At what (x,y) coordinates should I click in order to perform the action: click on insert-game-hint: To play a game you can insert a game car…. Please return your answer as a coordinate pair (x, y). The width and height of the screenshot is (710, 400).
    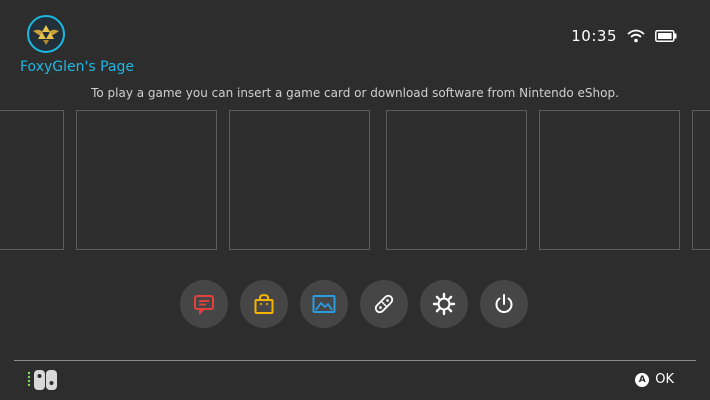
    Looking at the image, I should click on (355, 93).